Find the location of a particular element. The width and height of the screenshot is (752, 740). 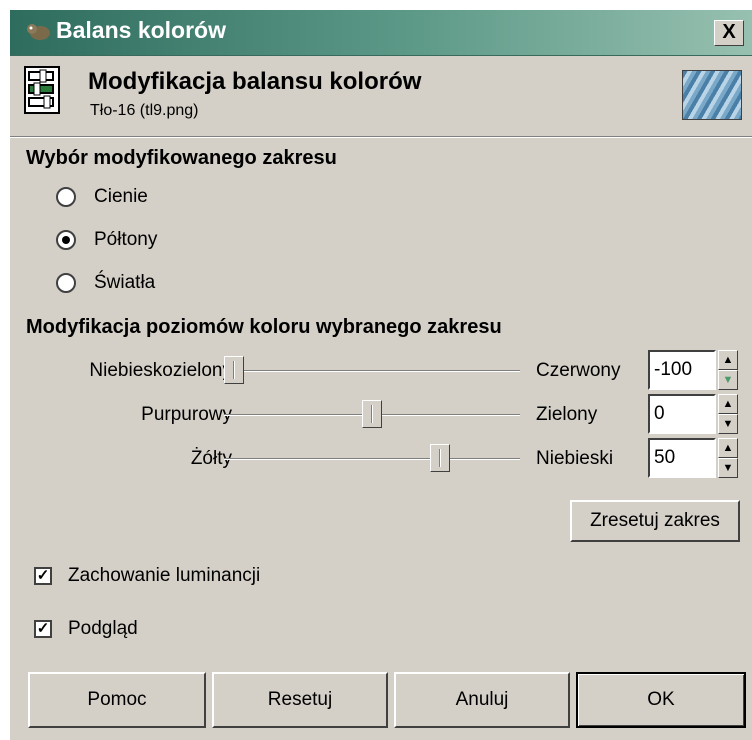

checkbox-label: Zachowanie luminancji is located at coordinates (164, 575).